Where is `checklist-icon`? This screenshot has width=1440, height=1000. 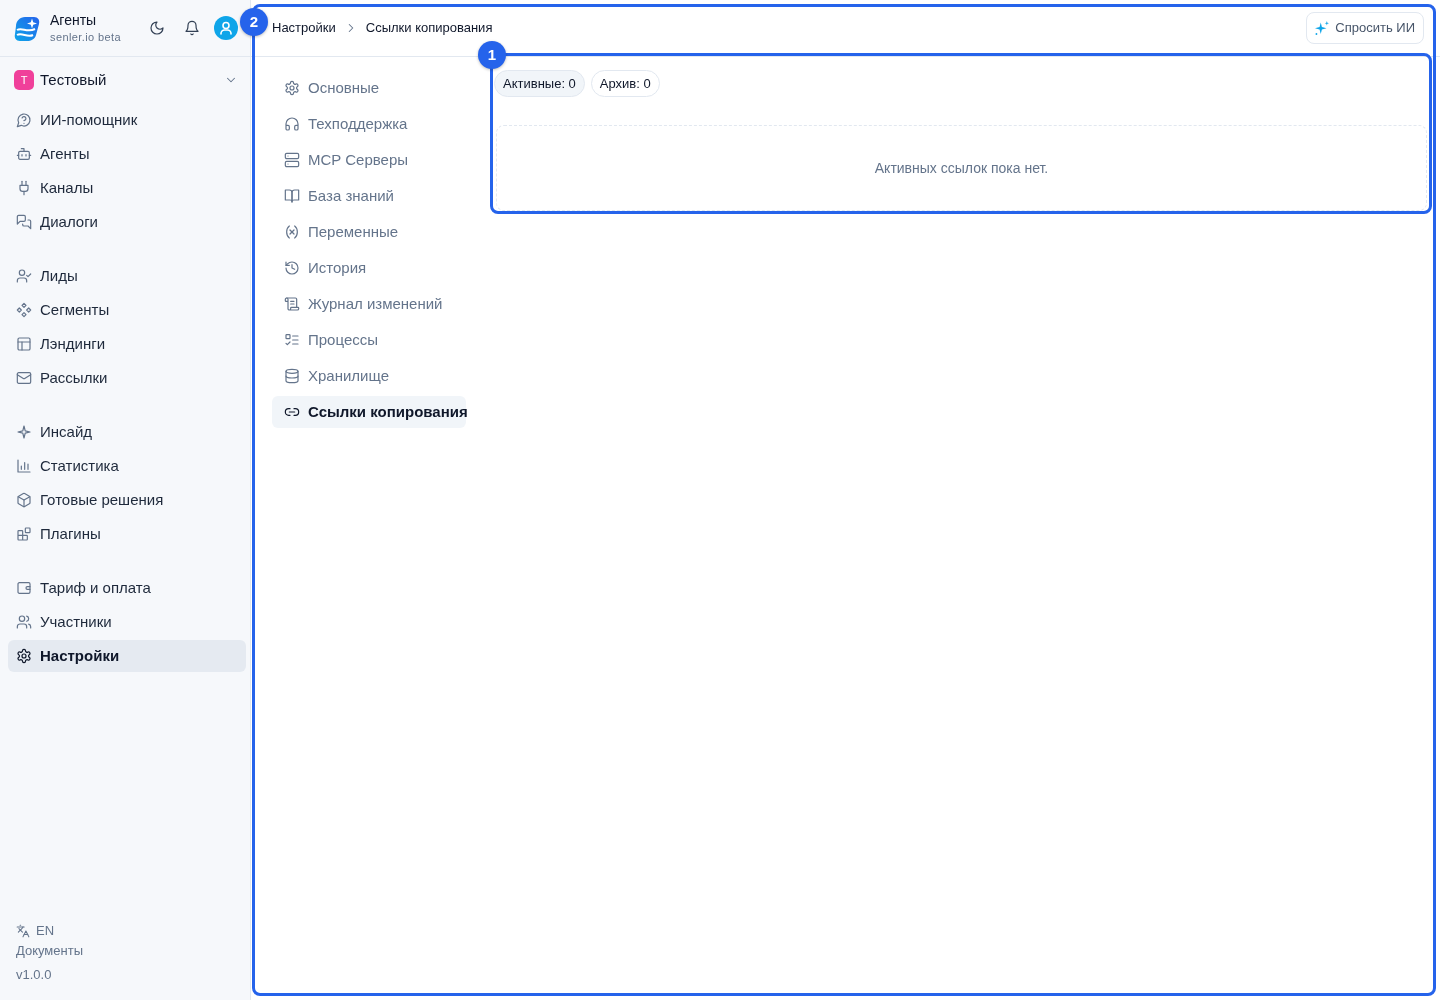
checklist-icon is located at coordinates (292, 340).